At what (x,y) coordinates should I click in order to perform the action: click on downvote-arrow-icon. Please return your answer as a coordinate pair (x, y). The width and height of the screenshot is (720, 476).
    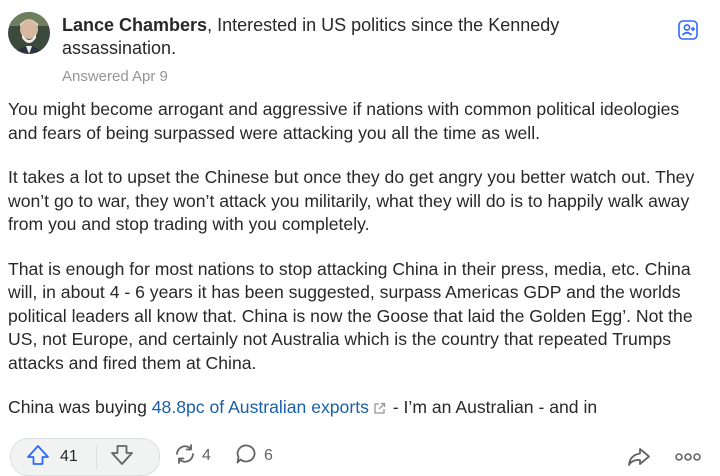
    Looking at the image, I should click on (122, 457).